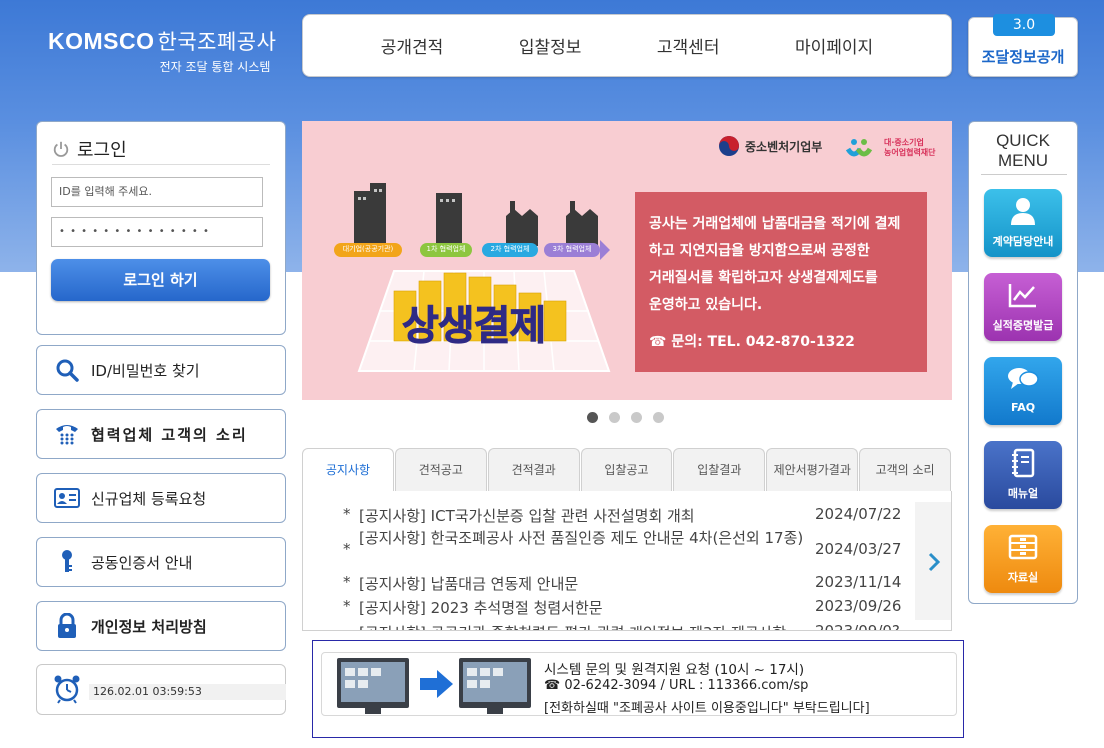  Describe the element at coordinates (775, 224) in the screenshot. I see `banner-text-line: 공사는 거래업체에 납품대금을 적기에 결제` at that location.